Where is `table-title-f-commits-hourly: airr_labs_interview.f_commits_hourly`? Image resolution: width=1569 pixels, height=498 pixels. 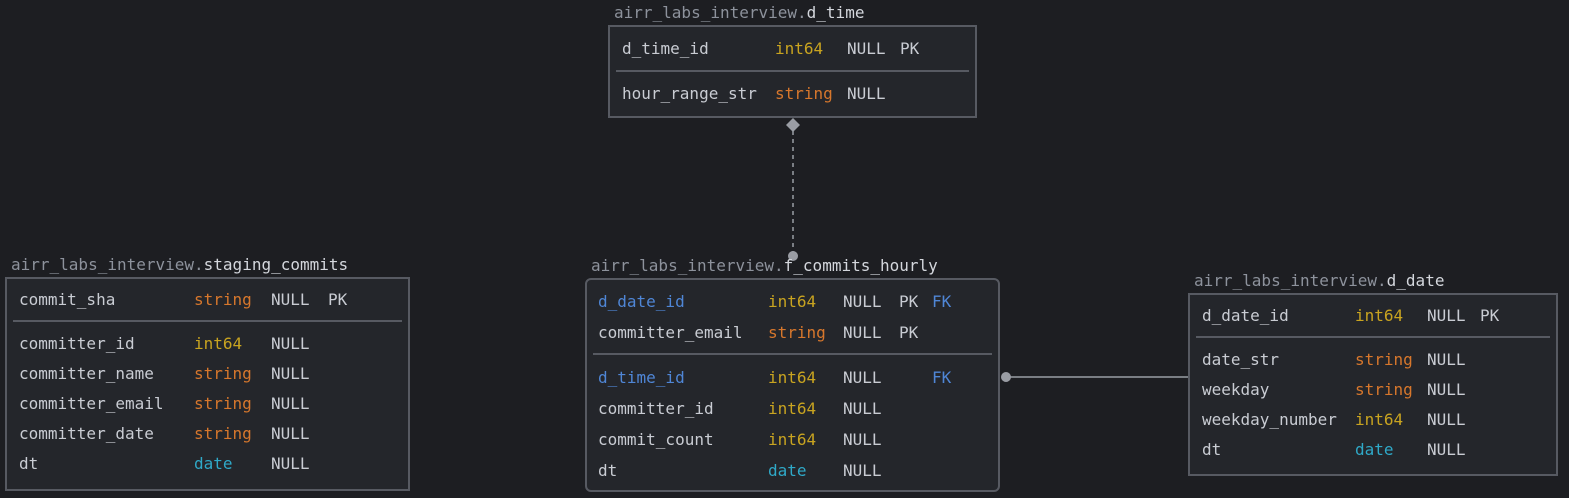 table-title-f-commits-hourly: airr_labs_interview.f_commits_hourly is located at coordinates (764, 266).